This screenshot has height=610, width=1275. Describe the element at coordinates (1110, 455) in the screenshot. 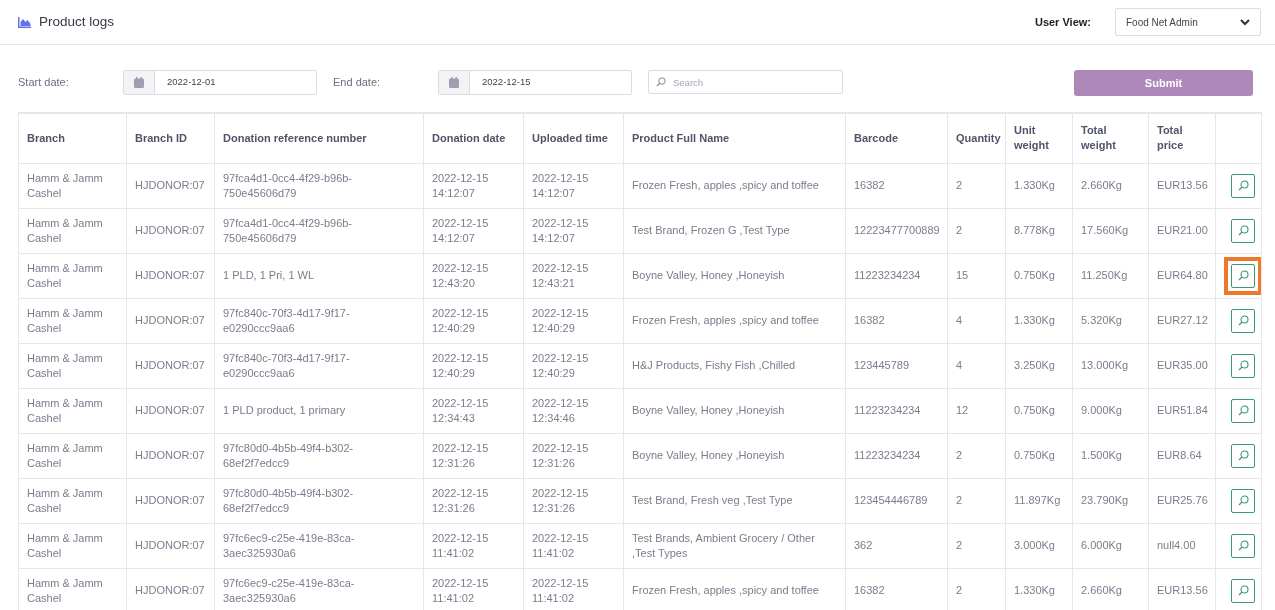

I see `table-cell: 1.500Kg` at that location.